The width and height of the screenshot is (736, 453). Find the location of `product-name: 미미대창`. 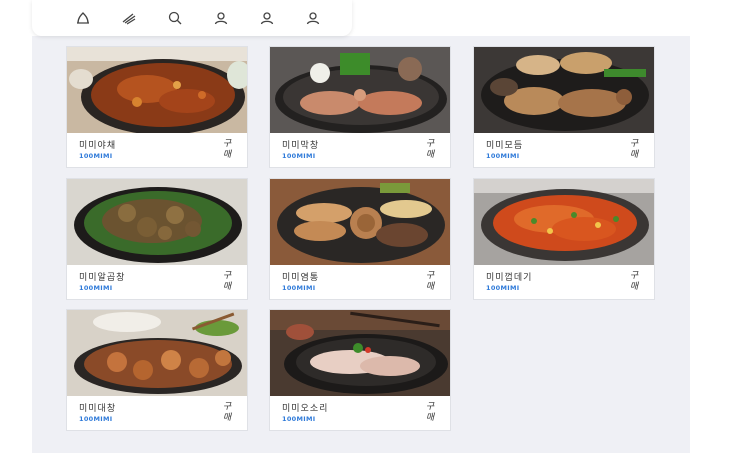

product-name: 미미대창 is located at coordinates (98, 409).